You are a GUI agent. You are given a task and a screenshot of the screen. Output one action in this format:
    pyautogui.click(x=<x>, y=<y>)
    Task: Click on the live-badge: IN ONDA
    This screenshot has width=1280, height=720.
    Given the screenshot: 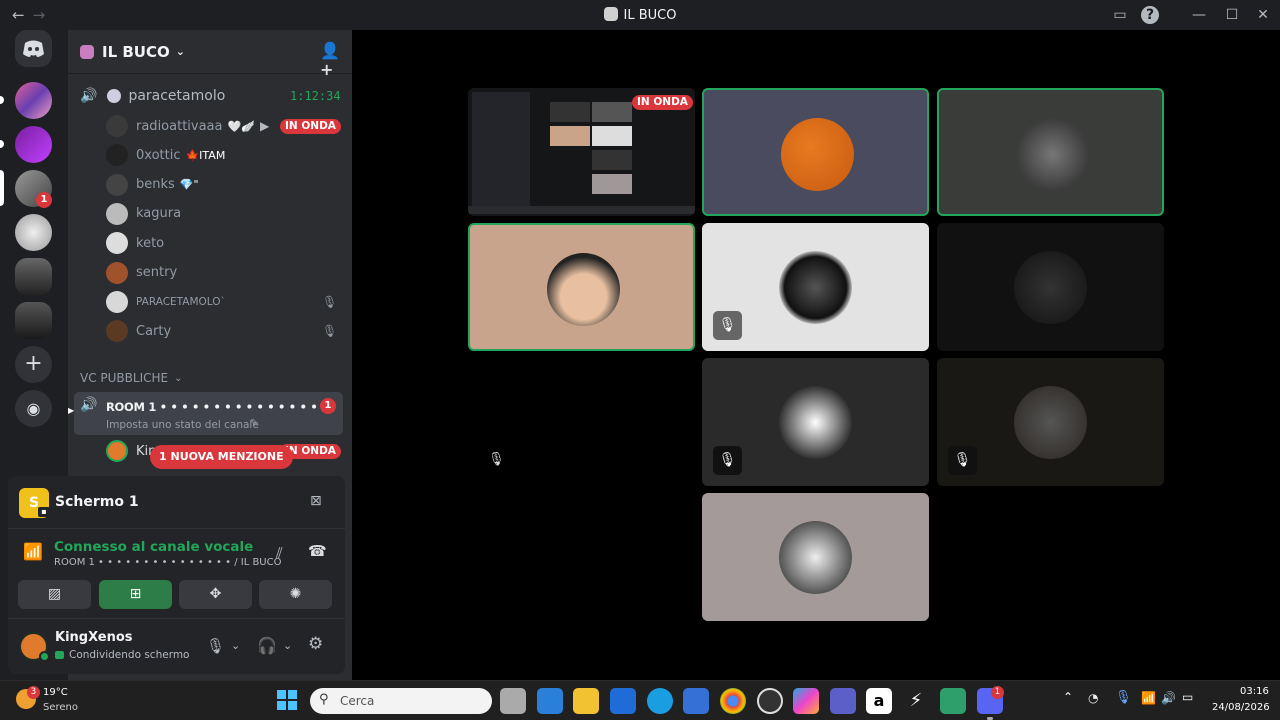 What is the action you would take?
    pyautogui.click(x=662, y=102)
    